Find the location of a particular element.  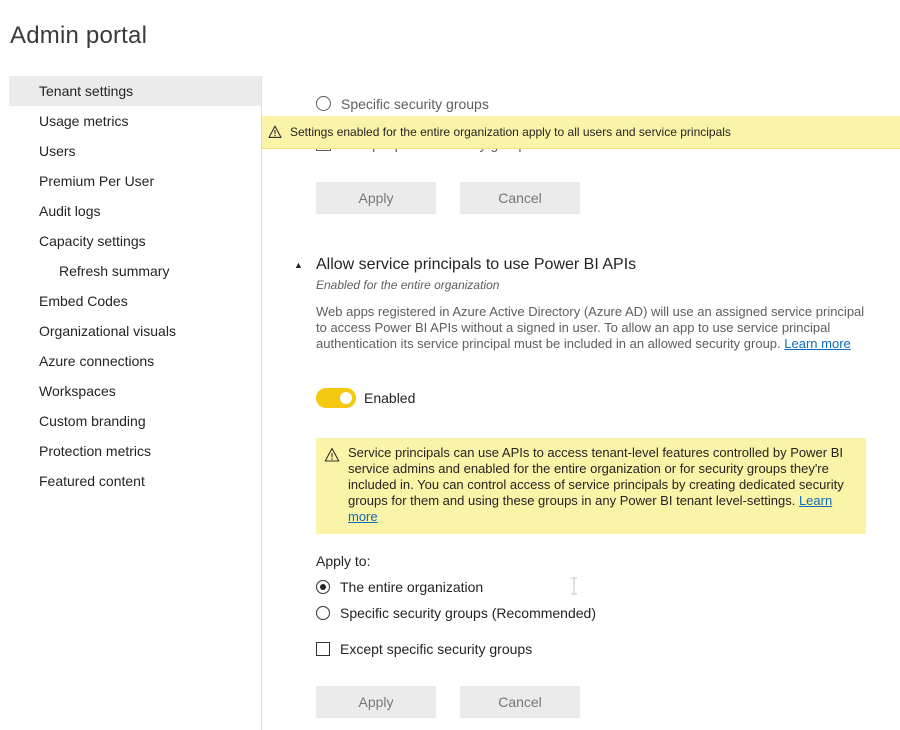

text-cursor-icon is located at coordinates (574, 586).